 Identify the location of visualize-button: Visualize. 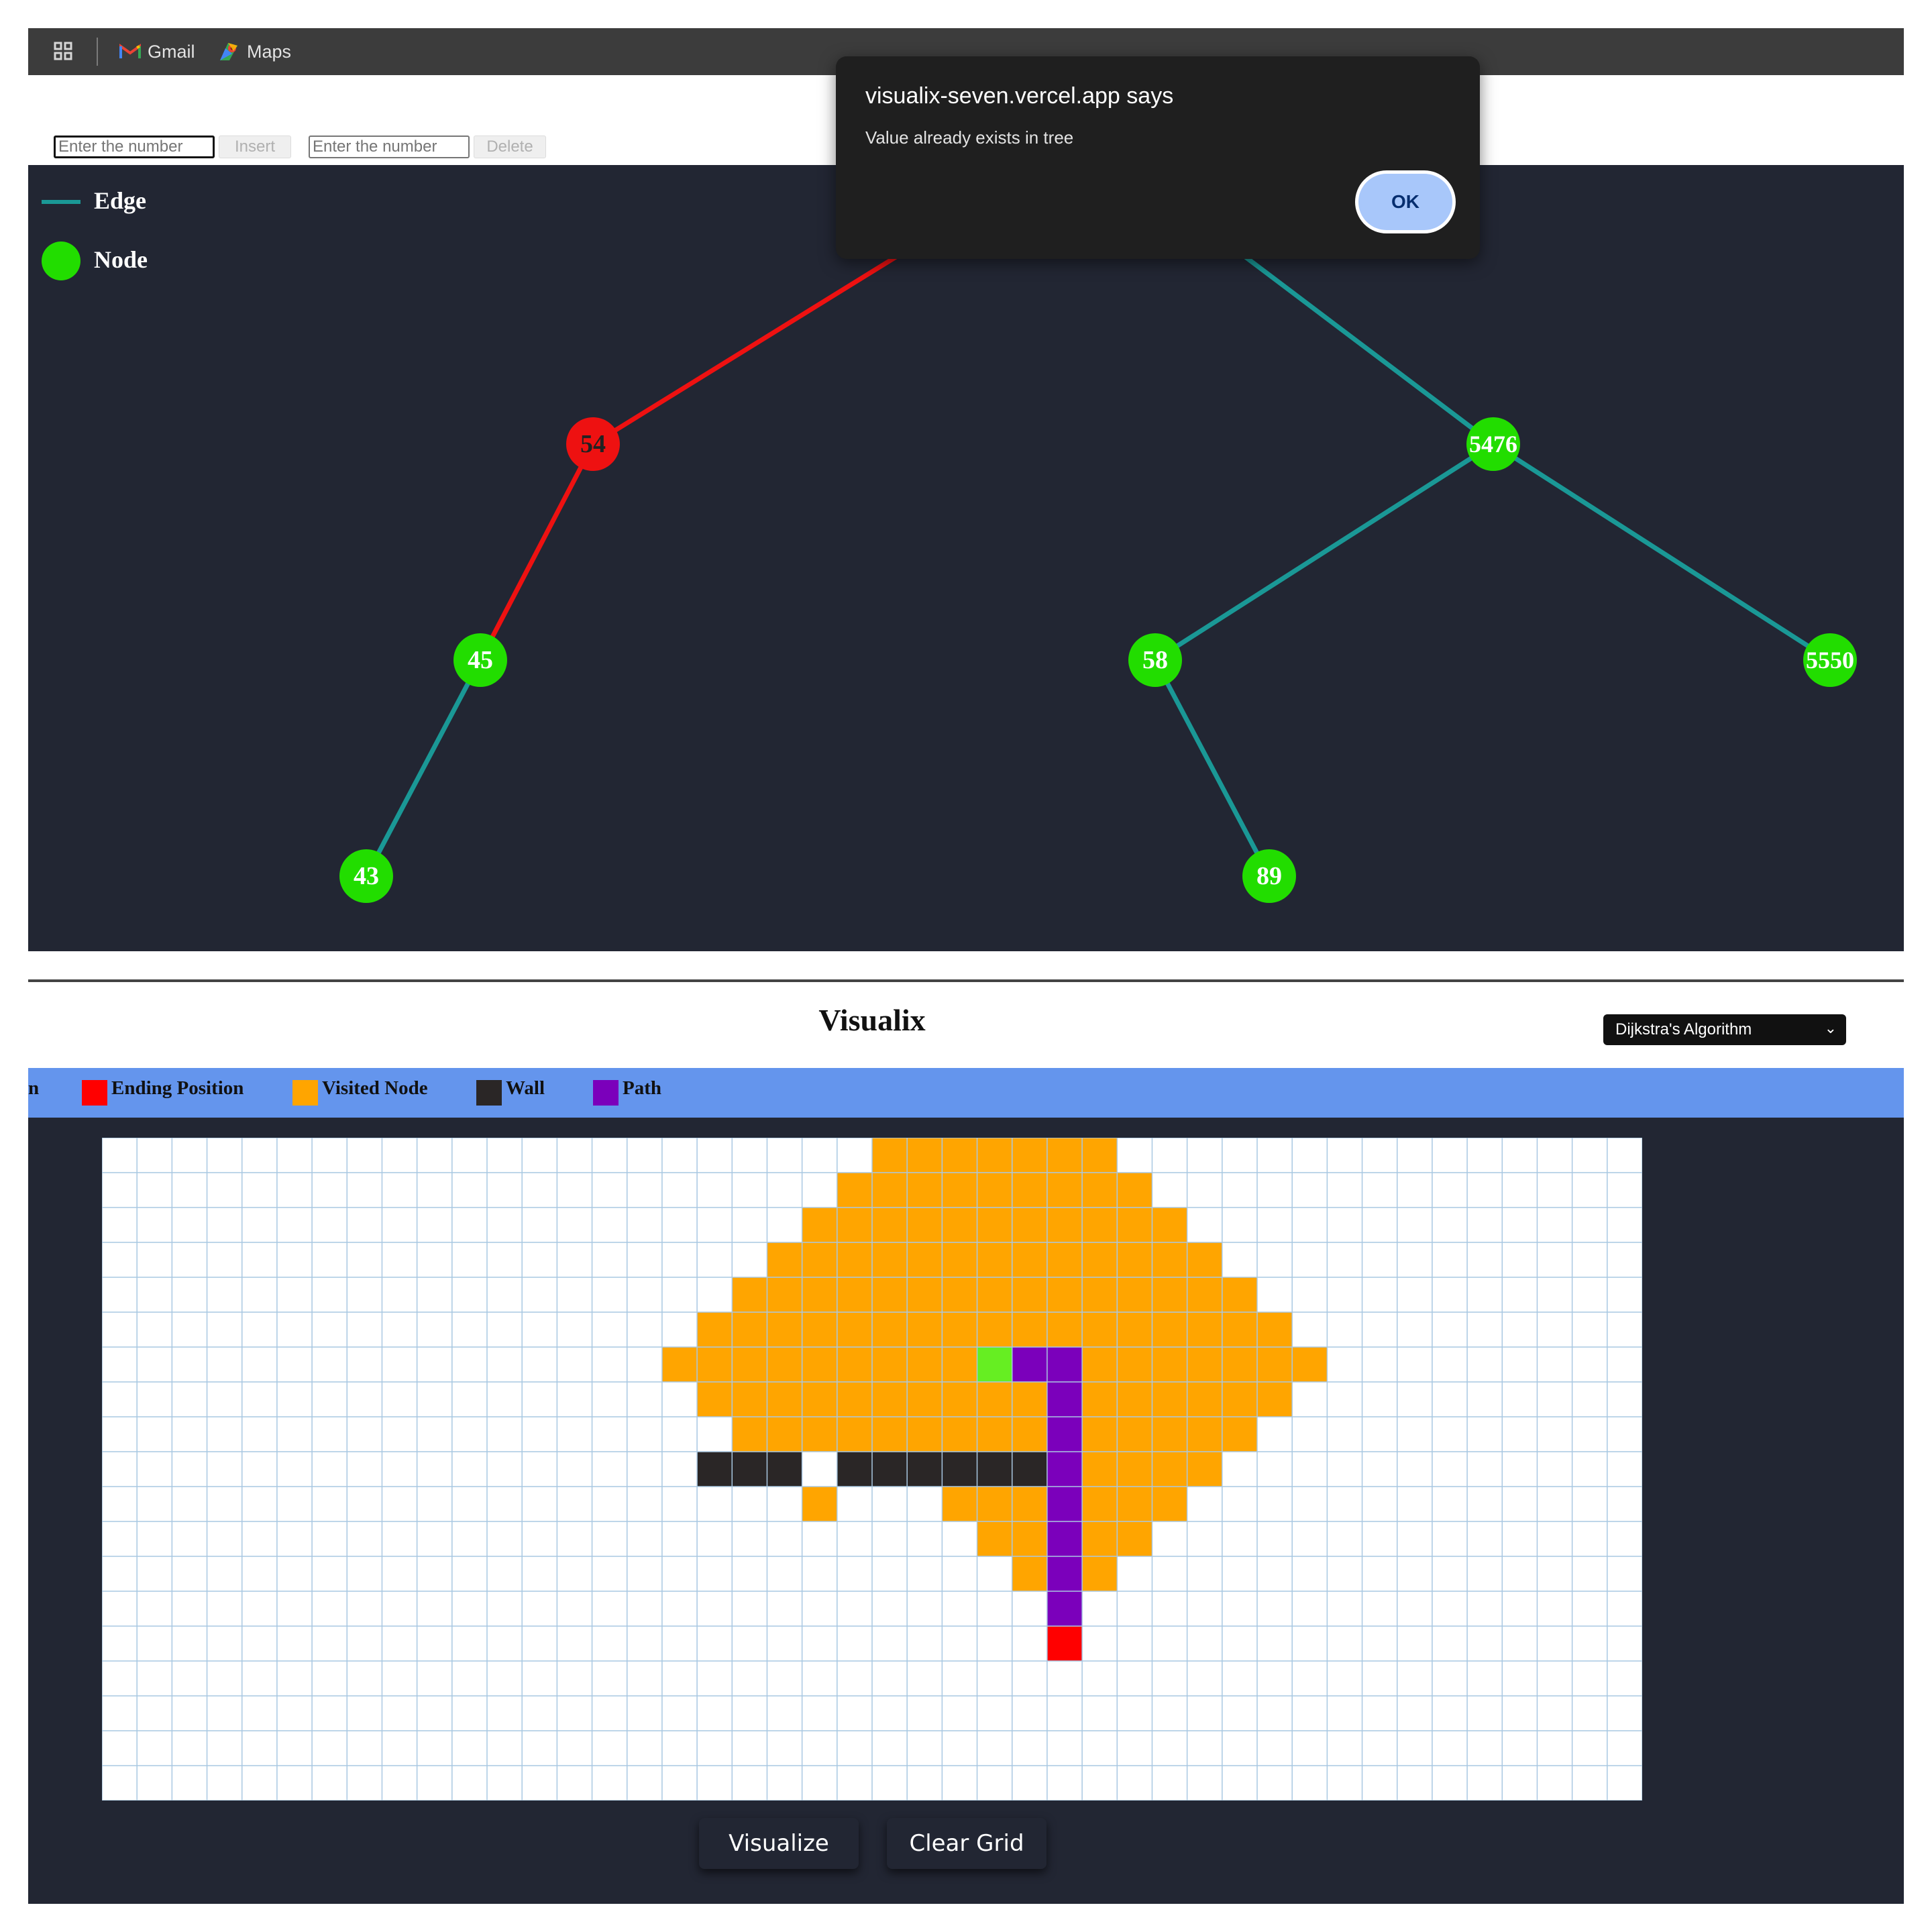
(779, 1843).